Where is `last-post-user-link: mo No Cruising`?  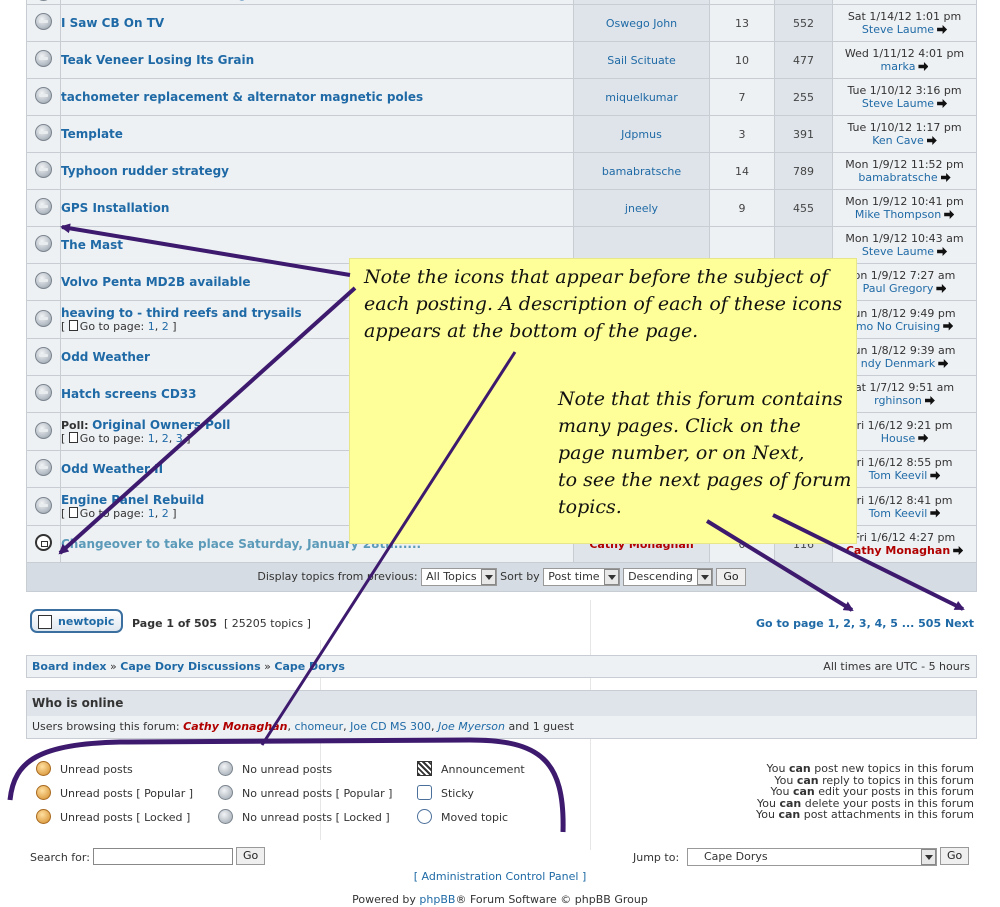 last-post-user-link: mo No Cruising is located at coordinates (898, 326).